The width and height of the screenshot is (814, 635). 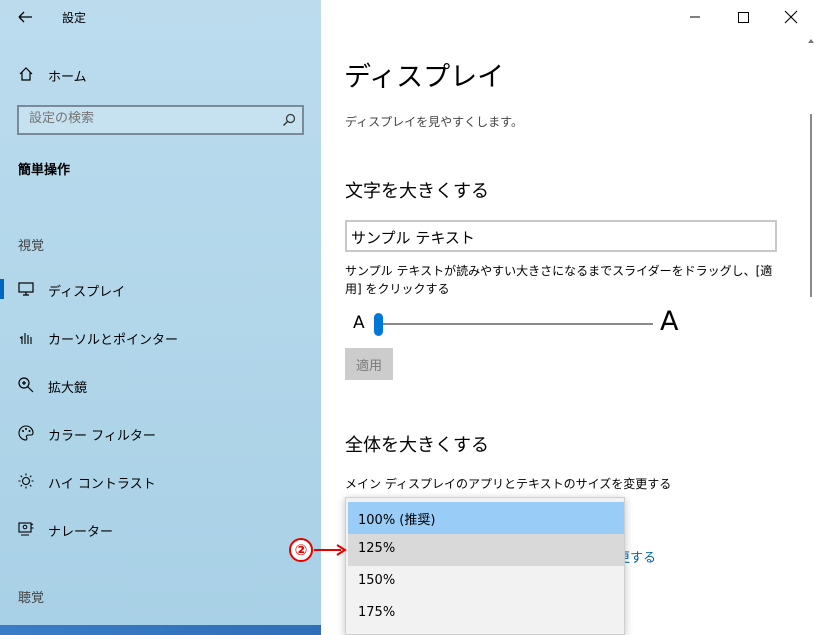 What do you see at coordinates (160, 529) in the screenshot?
I see `sidebar-item-narrator: ナレーター` at bounding box center [160, 529].